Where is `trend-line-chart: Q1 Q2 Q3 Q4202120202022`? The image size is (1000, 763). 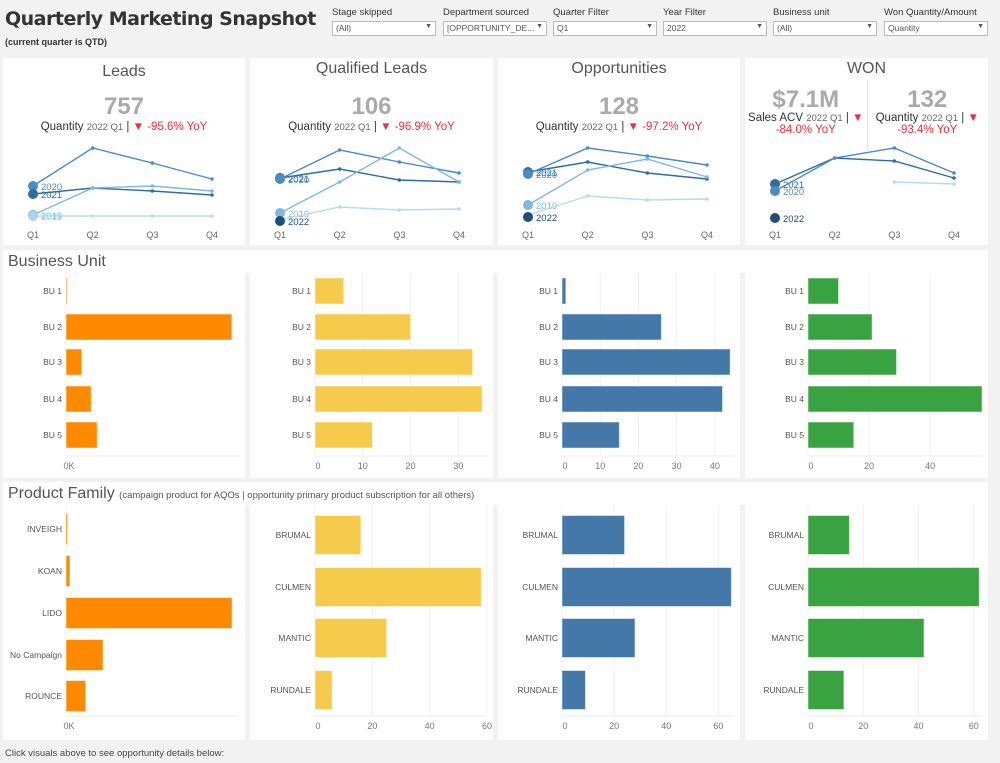 trend-line-chart: Q1 Q2 Q3 Q4202120202022 is located at coordinates (866, 151).